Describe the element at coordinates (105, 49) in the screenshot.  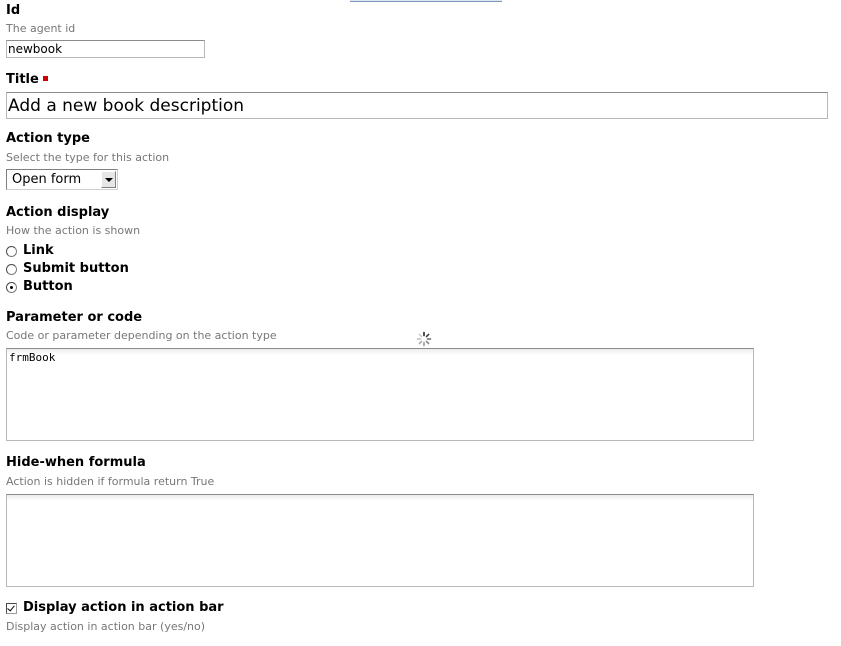
I see `id-input` at that location.